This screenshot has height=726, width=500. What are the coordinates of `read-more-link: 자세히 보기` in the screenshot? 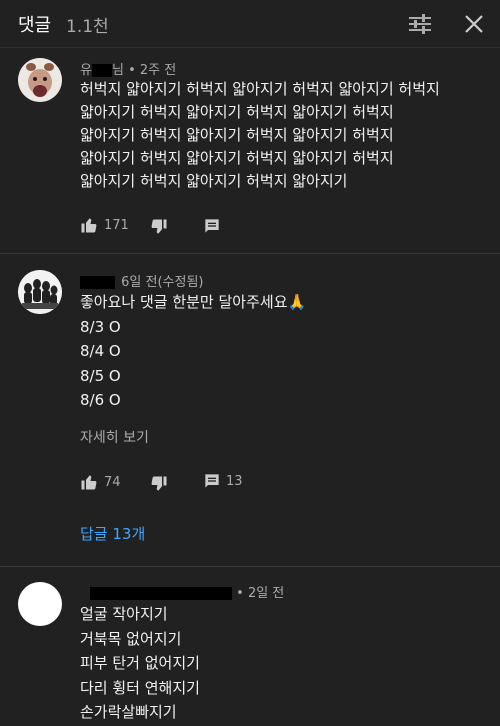 It's located at (114, 437).